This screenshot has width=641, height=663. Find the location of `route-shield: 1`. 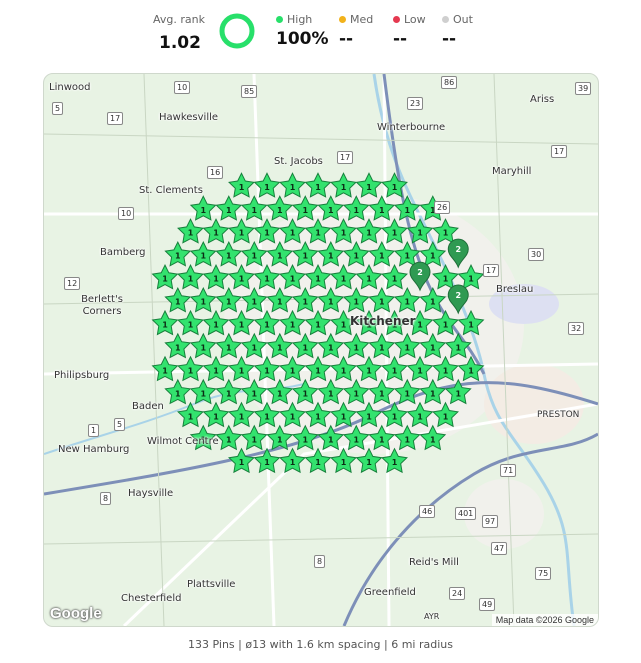

route-shield: 1 is located at coordinates (94, 430).